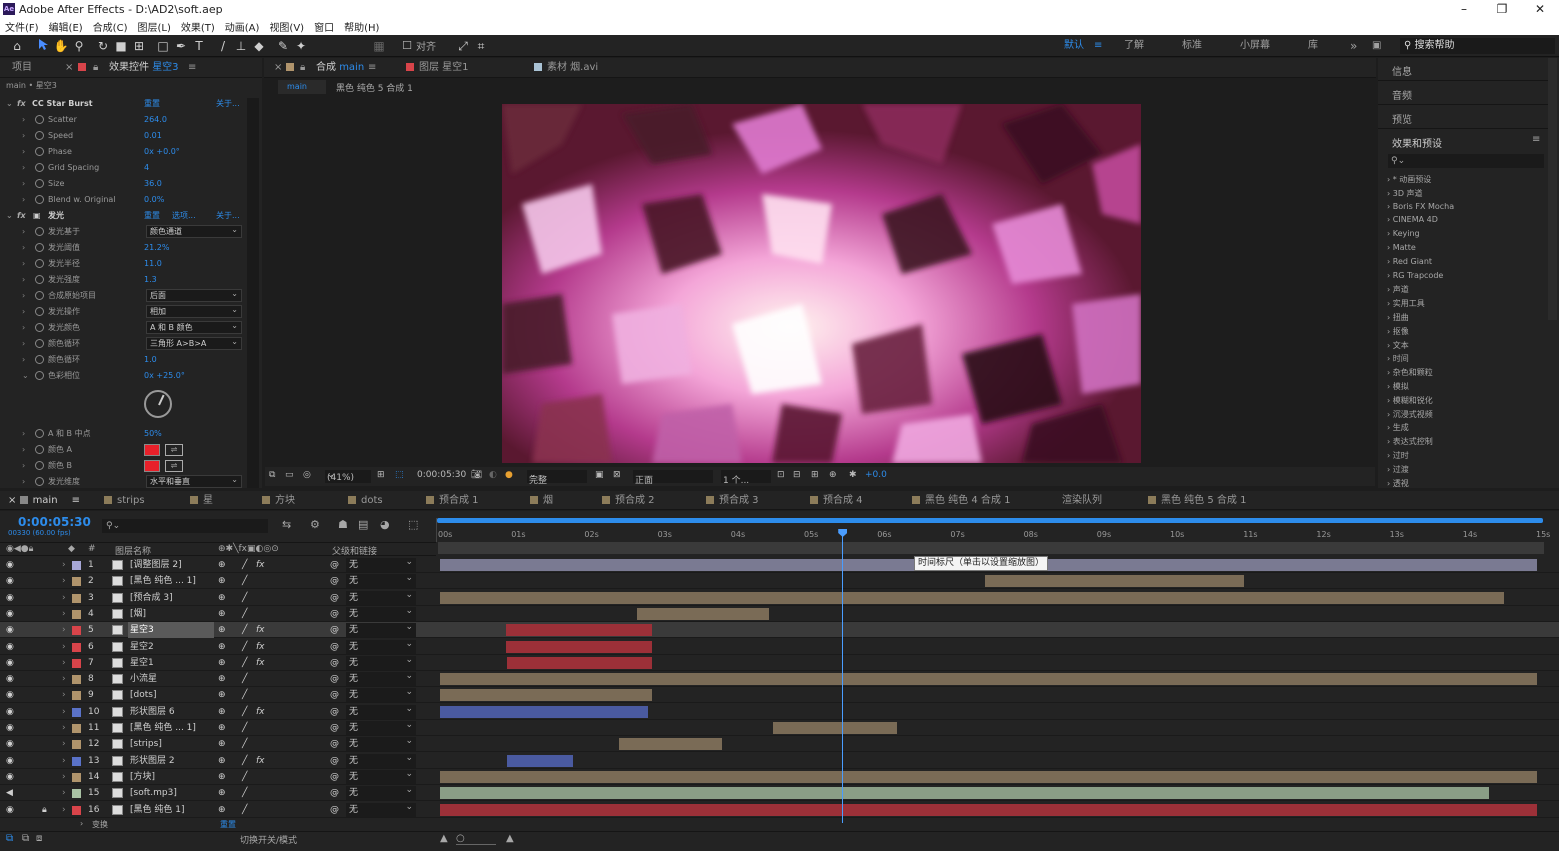  Describe the element at coordinates (1410, 414) in the screenshot. I see `effects-category-item: › 沉浸式视频` at that location.